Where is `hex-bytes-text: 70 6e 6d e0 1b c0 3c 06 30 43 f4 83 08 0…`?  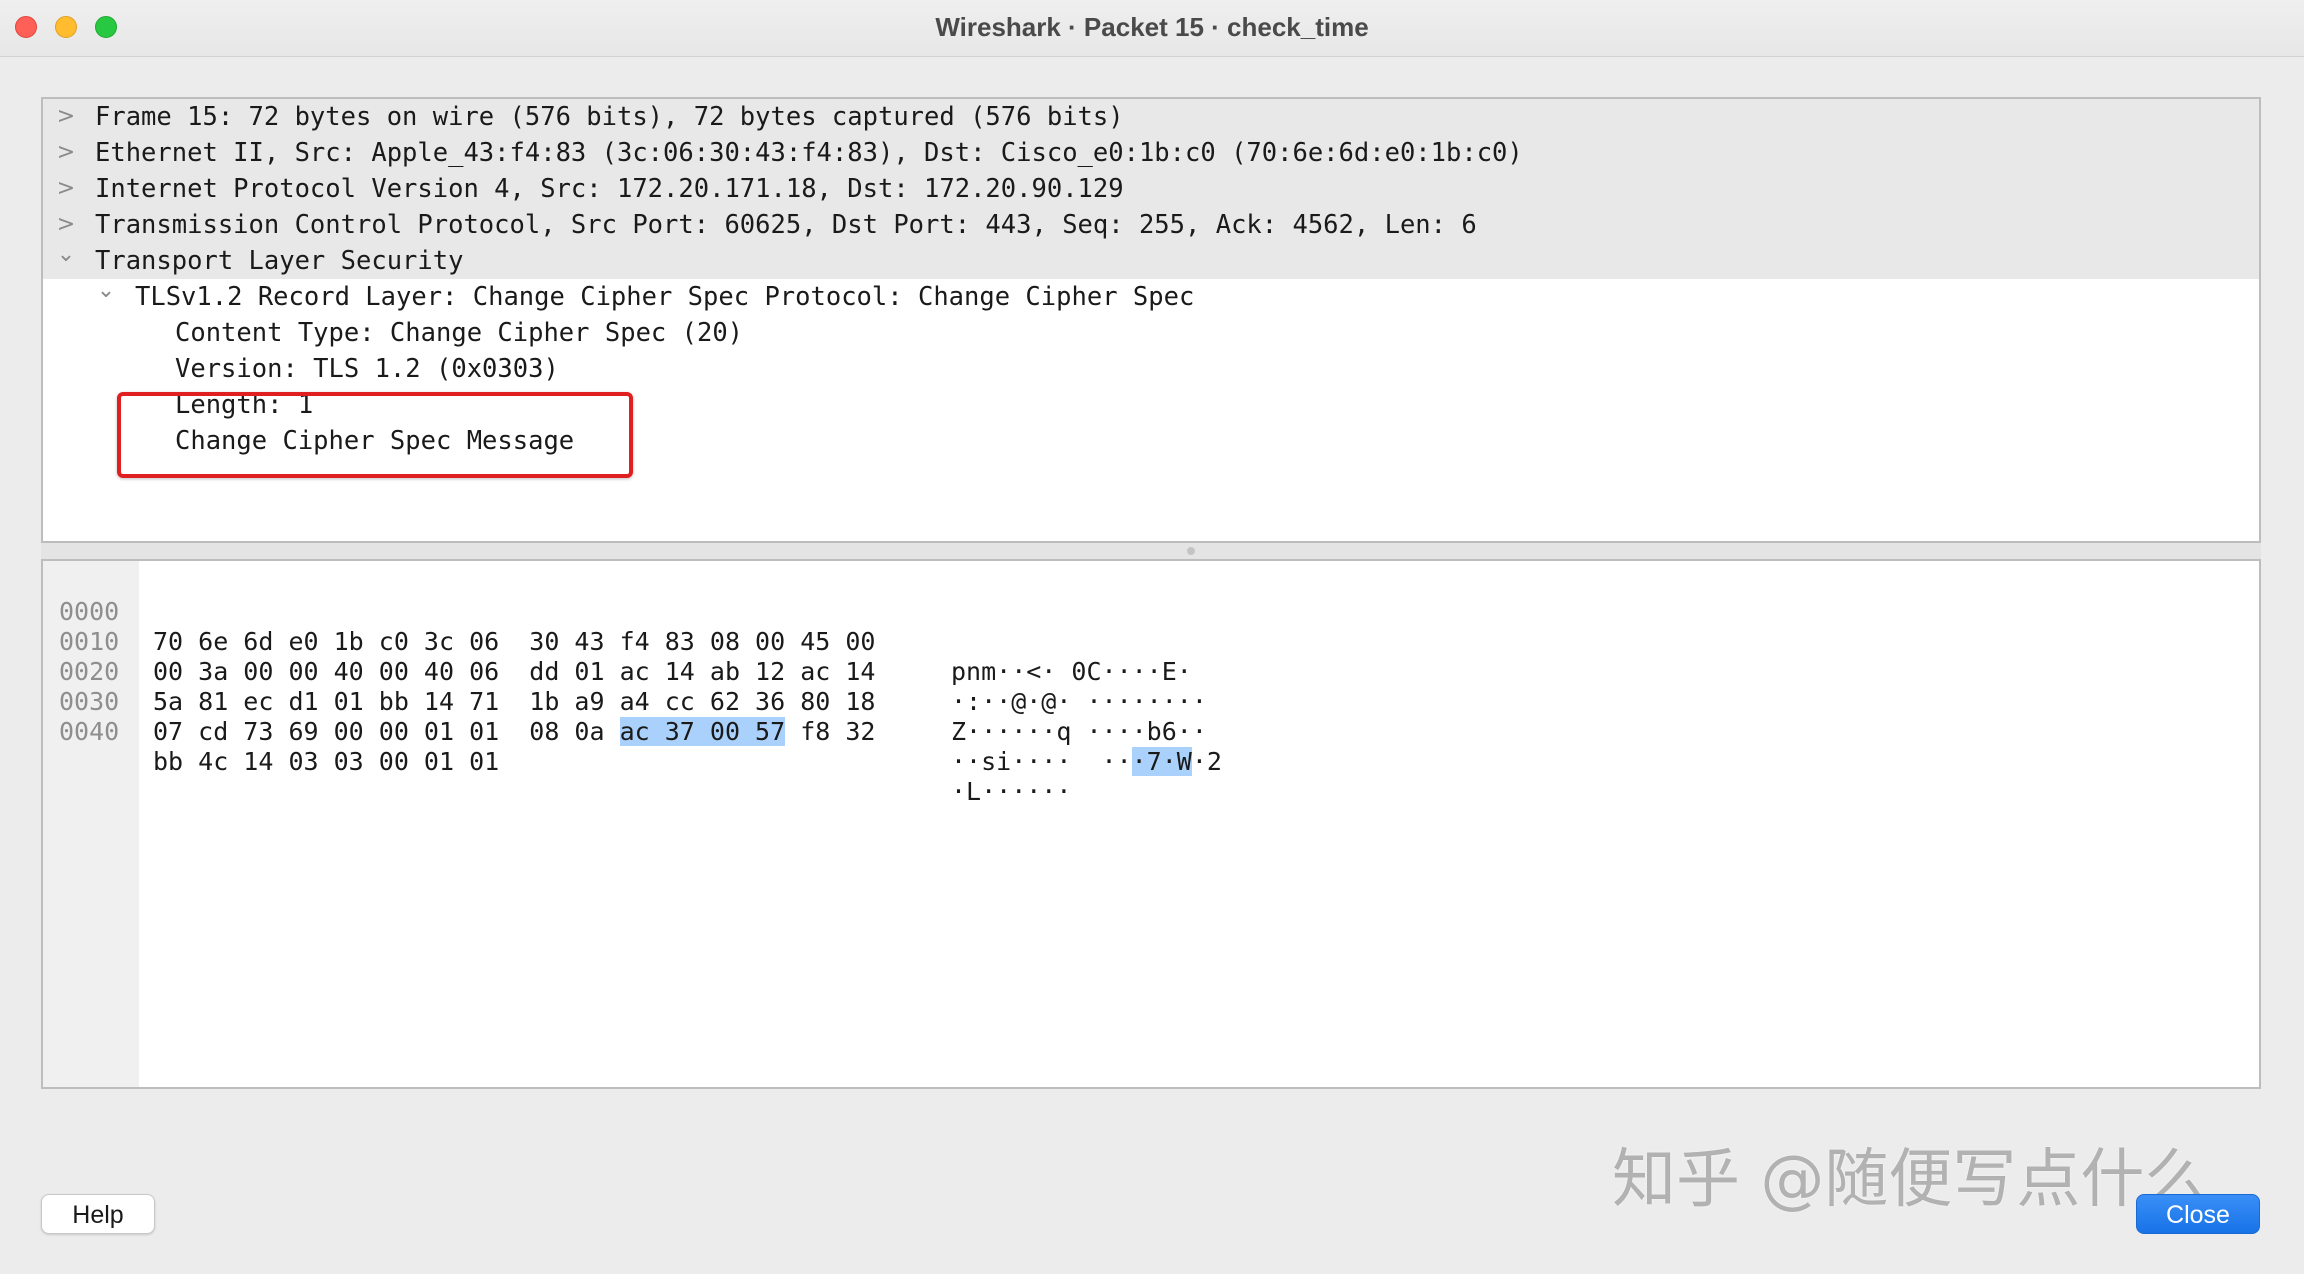
hex-bytes-text: 70 6e 6d e0 1b c0 3c 06 30 43 f4 83 08 0… is located at coordinates (514, 641).